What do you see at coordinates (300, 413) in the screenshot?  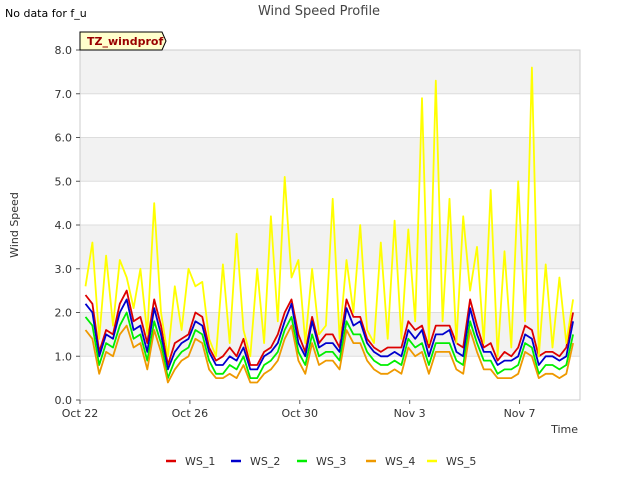 I see `x-tick-label: Oct 30` at bounding box center [300, 413].